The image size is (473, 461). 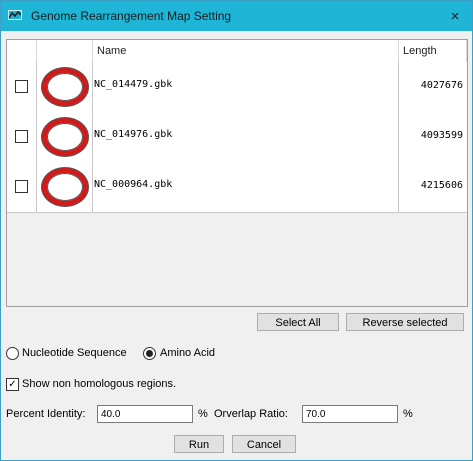 I want to click on nucleotide-sequence-label: Nucleotide Sequence, so click(x=74, y=353).